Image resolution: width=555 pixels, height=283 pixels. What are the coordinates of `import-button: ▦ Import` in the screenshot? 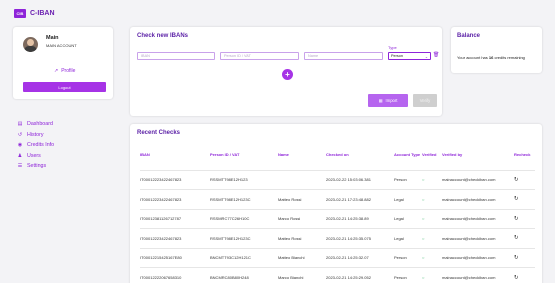 It's located at (388, 100).